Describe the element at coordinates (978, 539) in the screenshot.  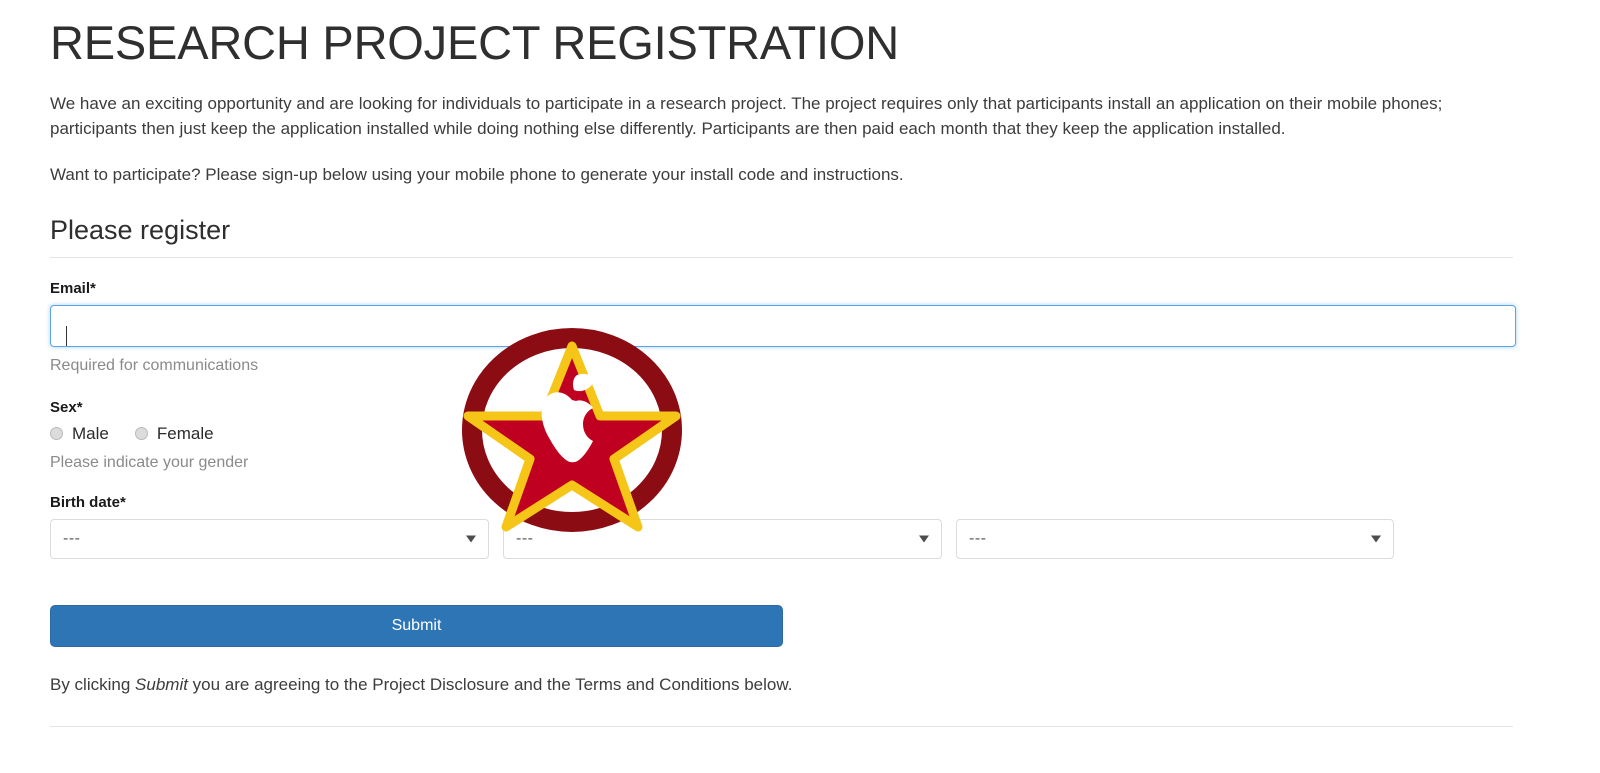
I see `birth-date-select-3-value: ---` at that location.